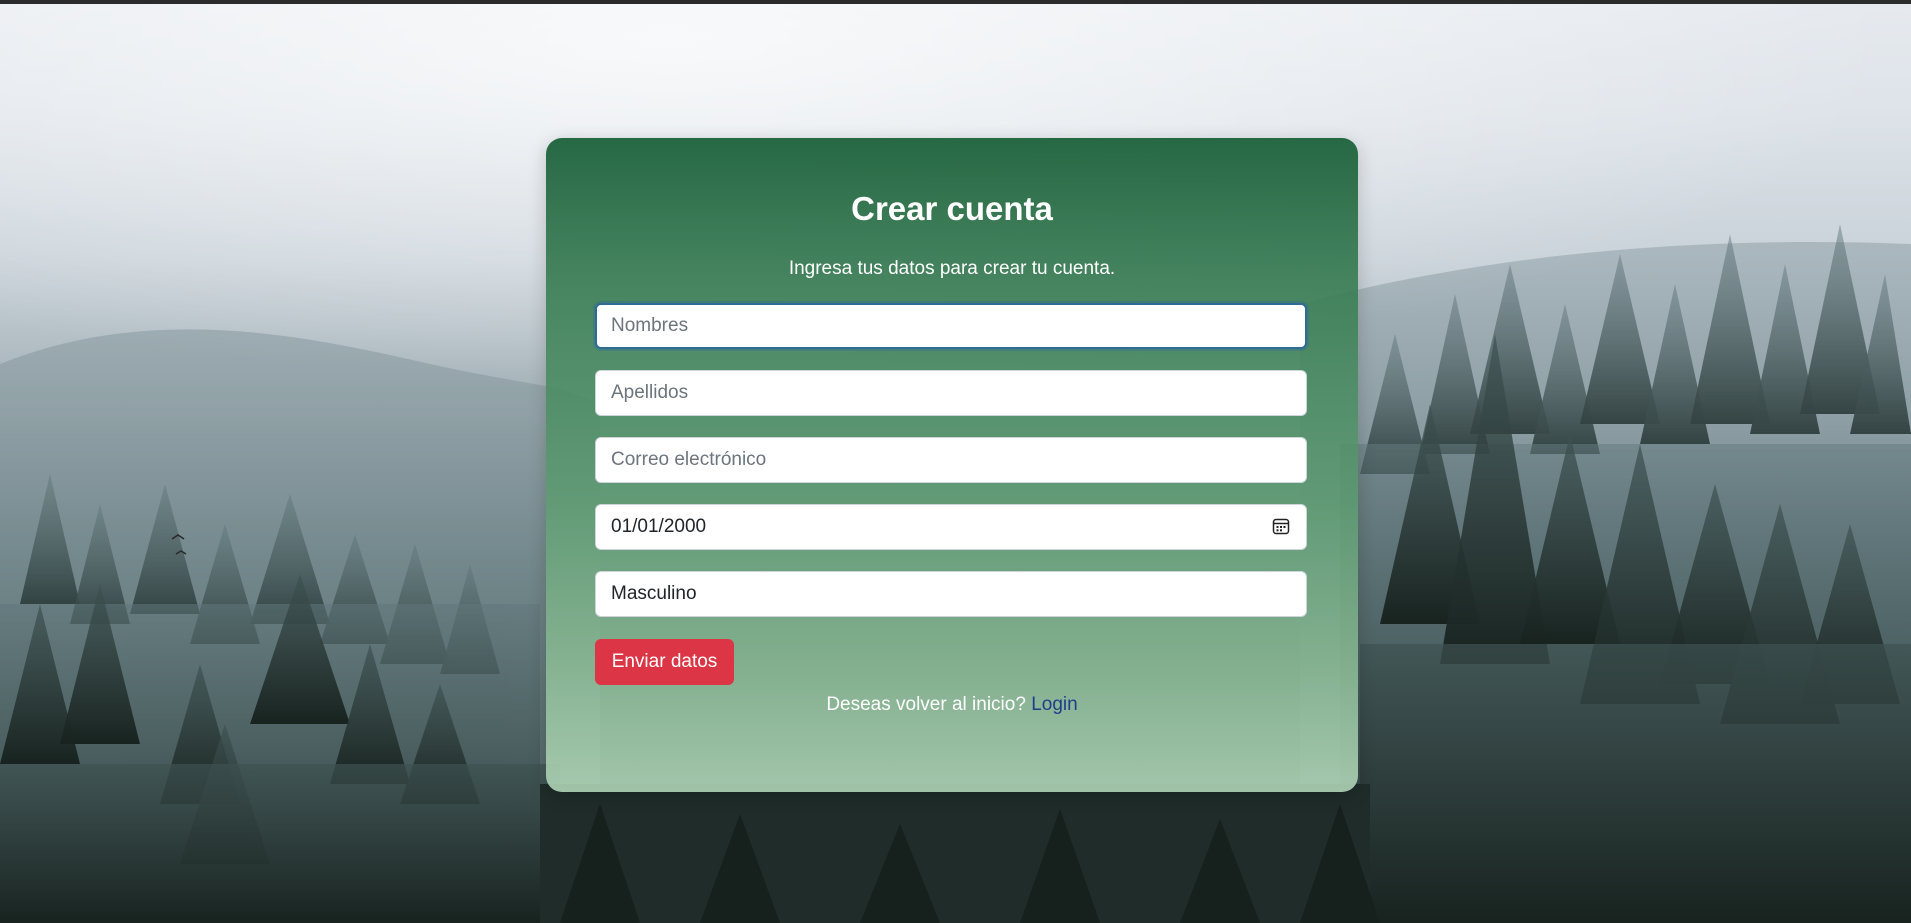 This screenshot has height=923, width=1911. I want to click on calendar-icon, so click(1281, 526).